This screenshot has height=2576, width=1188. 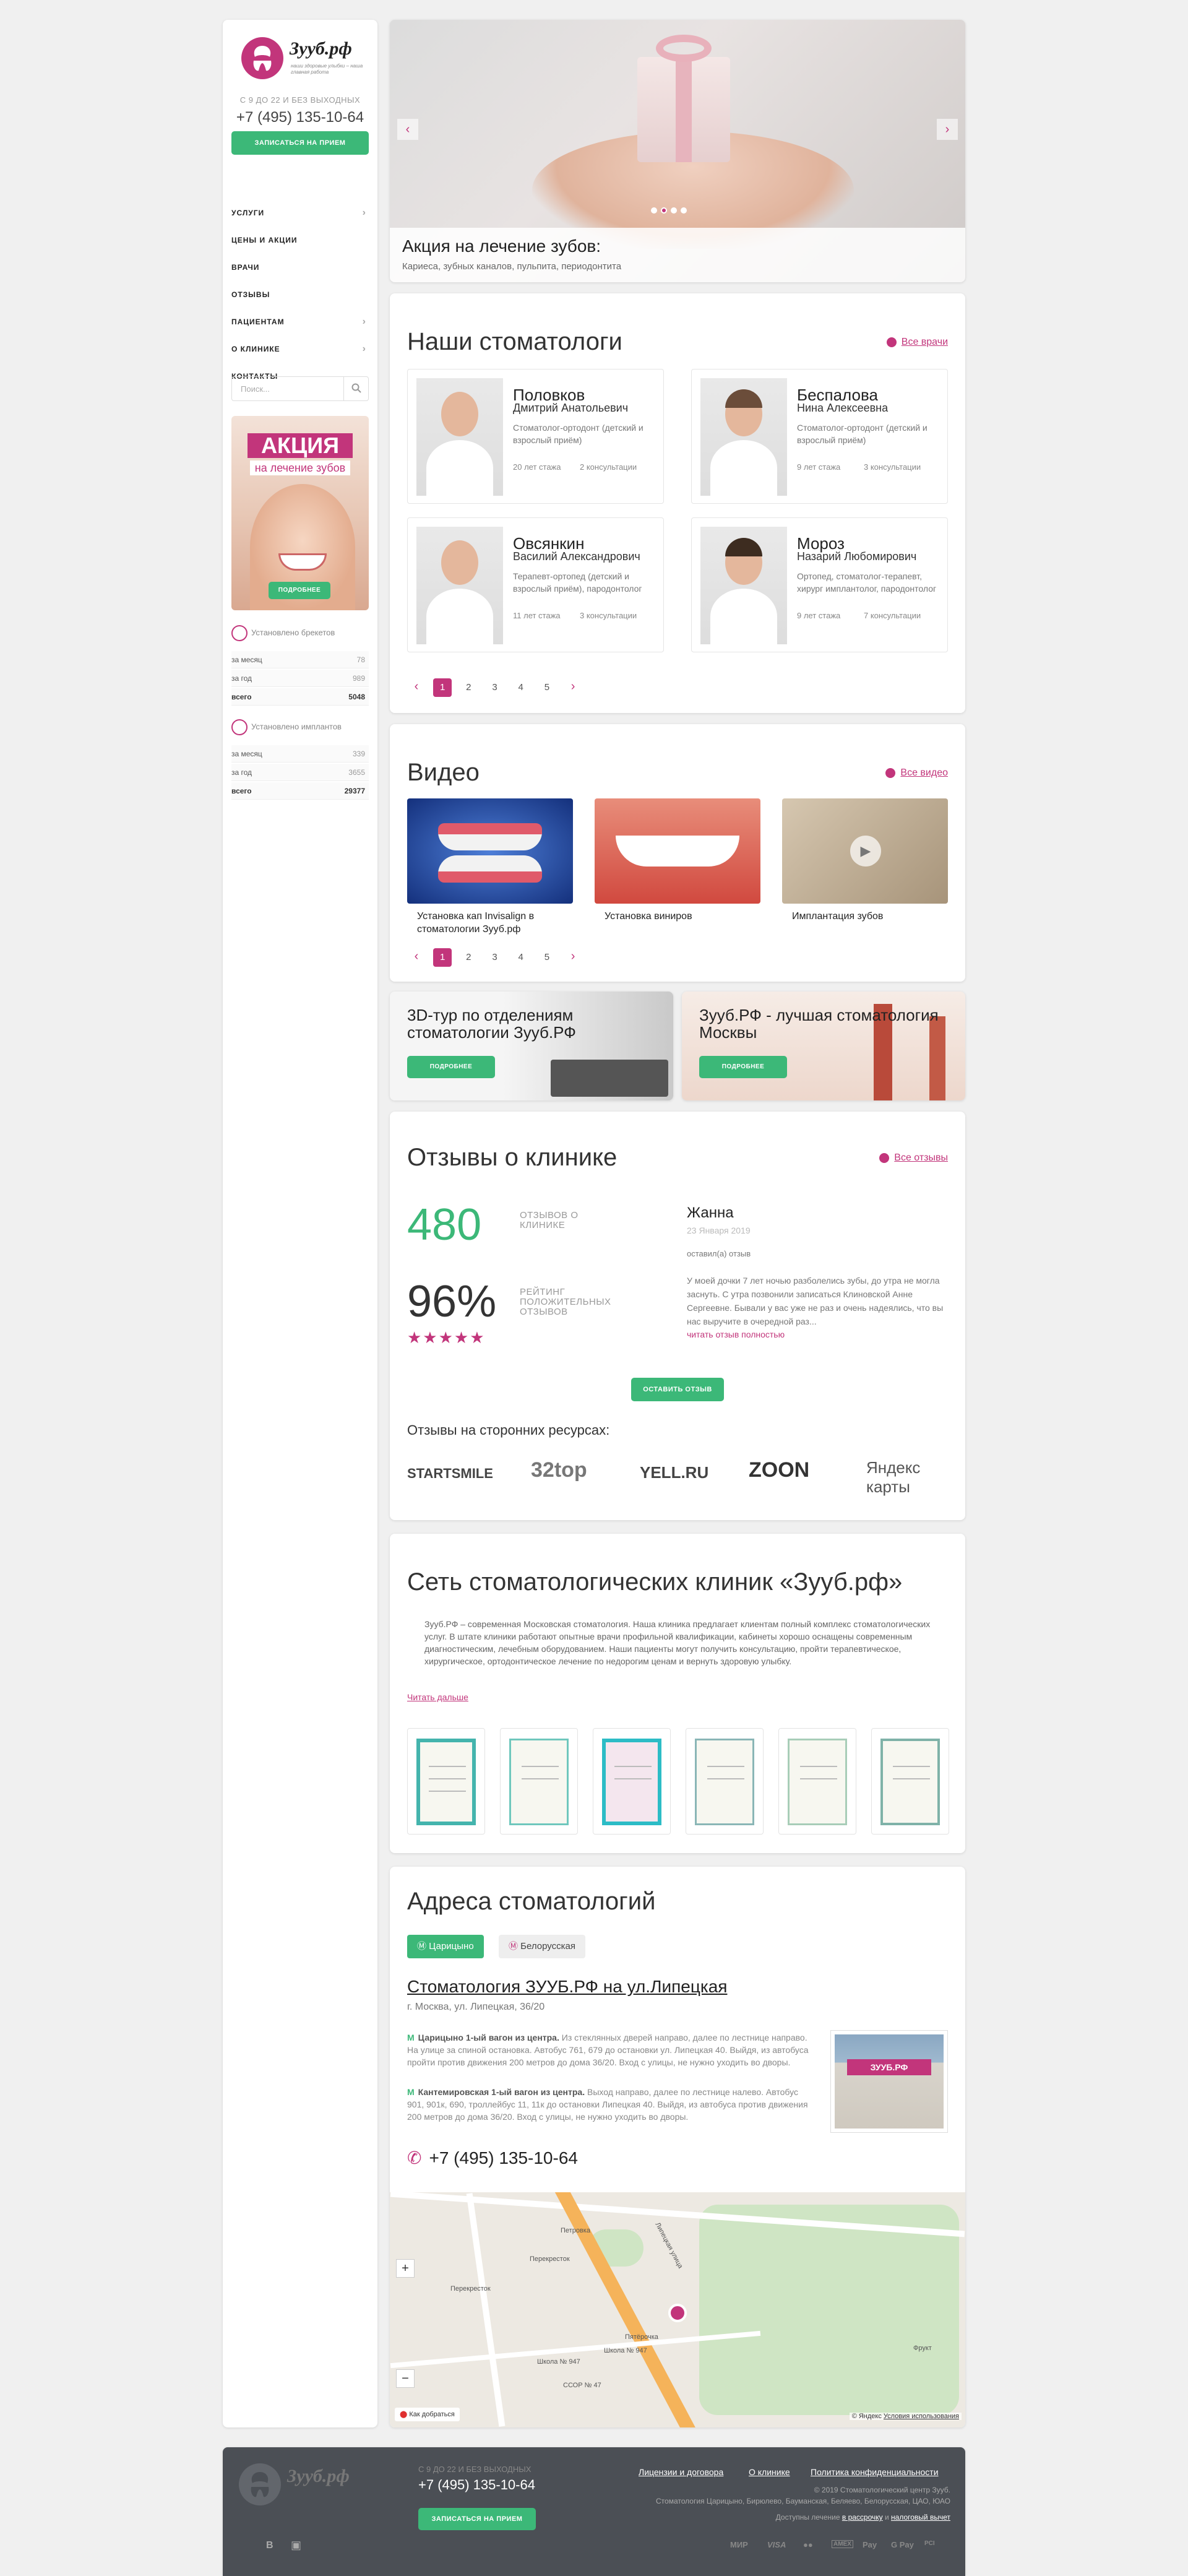 I want to click on zoom-out-button: −, so click(x=405, y=2378).